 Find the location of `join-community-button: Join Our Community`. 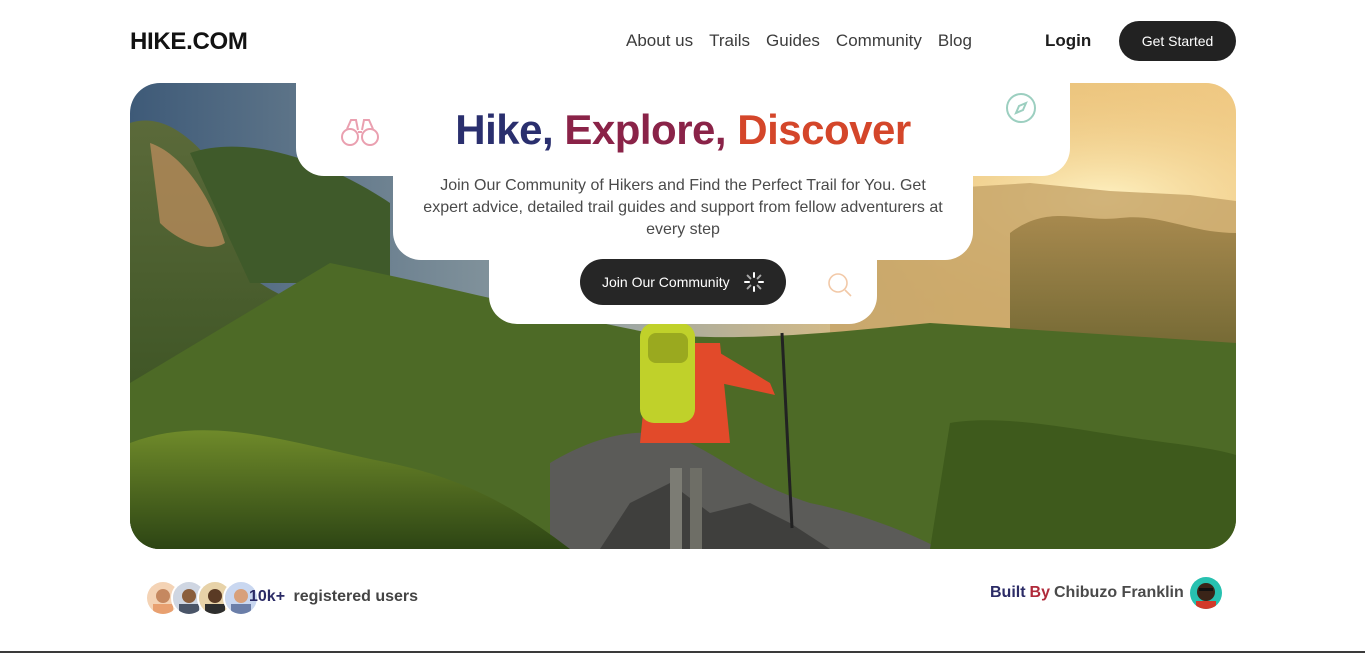

join-community-button: Join Our Community is located at coordinates (683, 282).